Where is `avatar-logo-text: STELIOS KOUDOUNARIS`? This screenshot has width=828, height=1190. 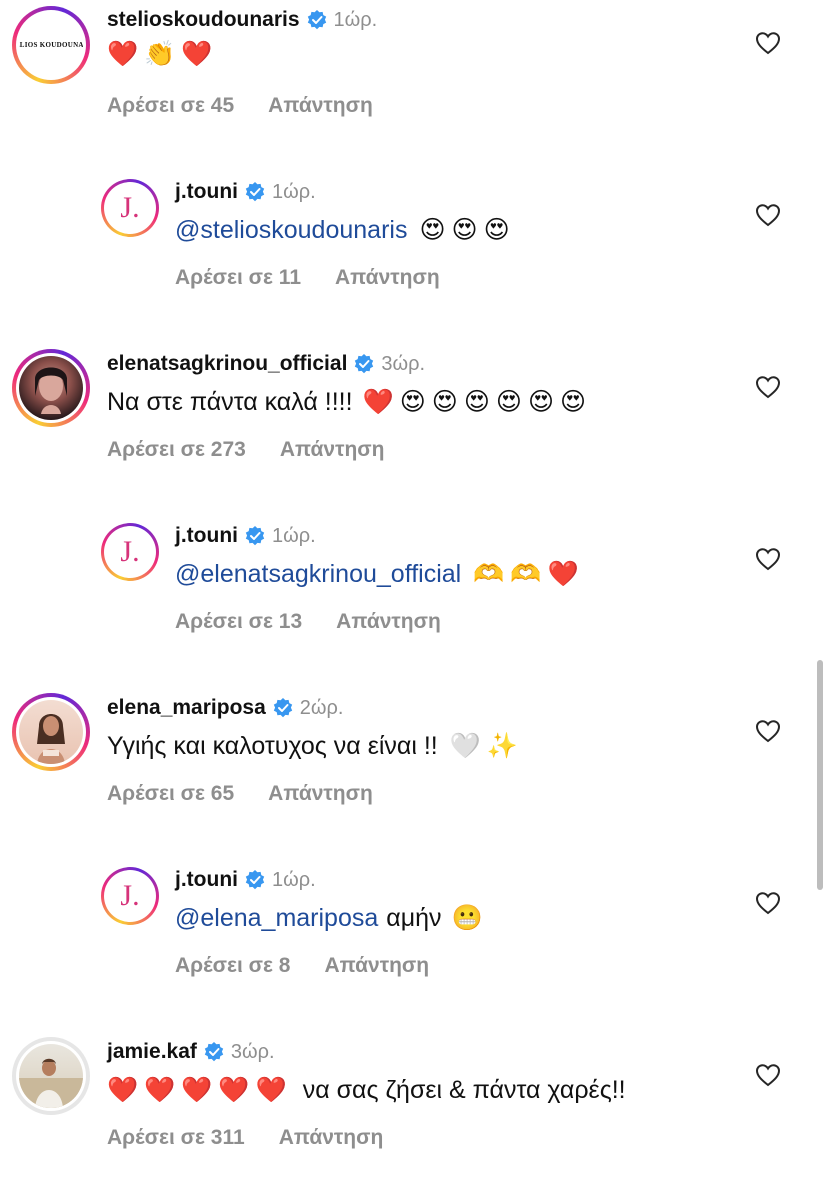
avatar-logo-text: STELIOS KOUDOUNARIS is located at coordinates (51, 45).